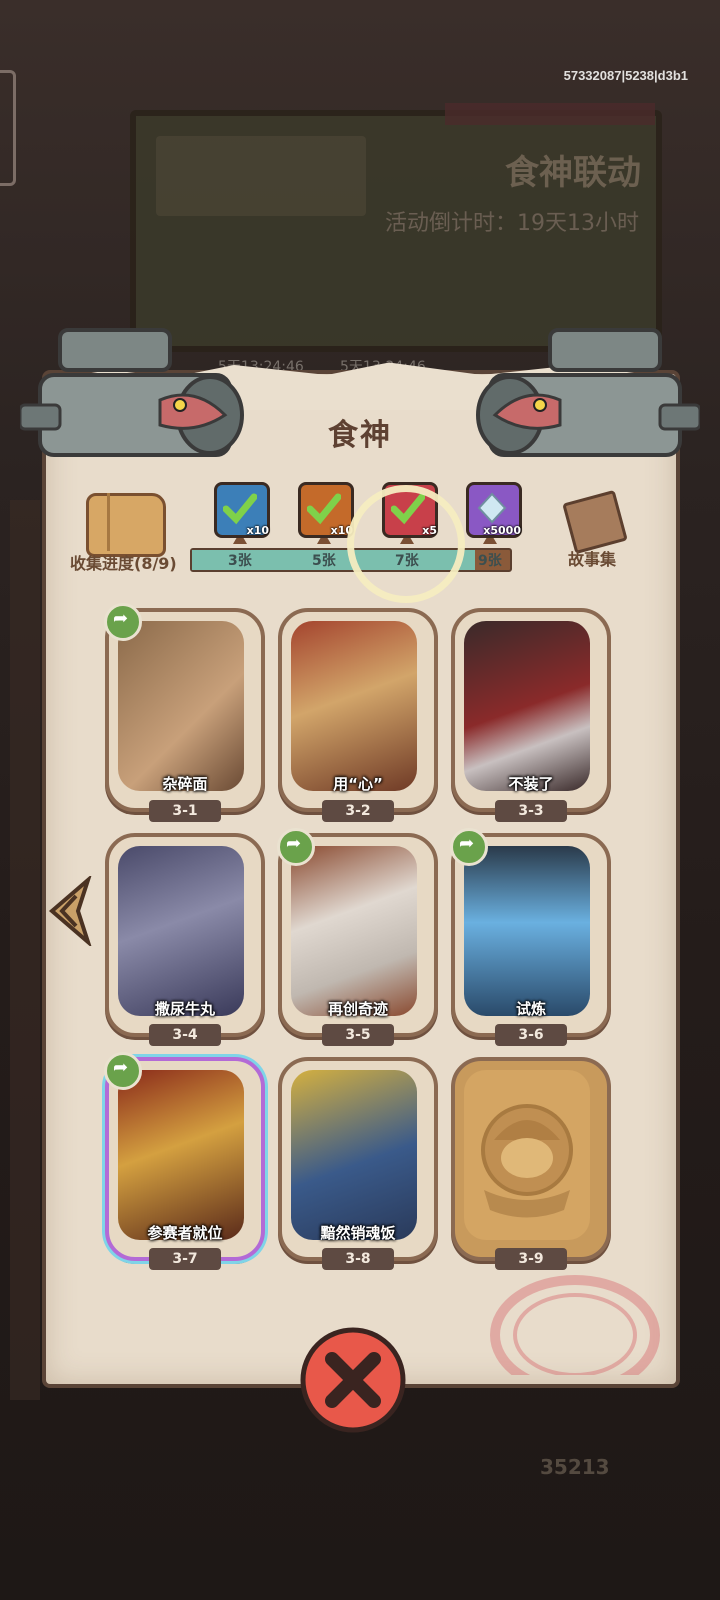 Image resolution: width=720 pixels, height=1600 pixels. What do you see at coordinates (625, 75) in the screenshot?
I see `version-string: 57332087|5238|d3b1` at bounding box center [625, 75].